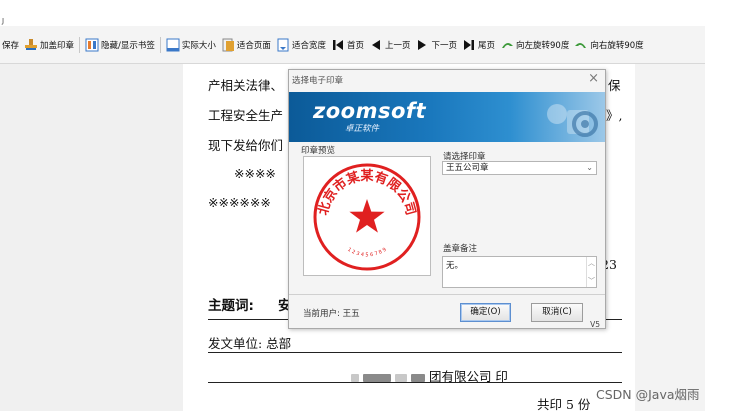 Image resolution: width=733 pixels, height=411 pixels. What do you see at coordinates (331, 314) in the screenshot?
I see `current-user-label: 当前用户: 王五` at bounding box center [331, 314].